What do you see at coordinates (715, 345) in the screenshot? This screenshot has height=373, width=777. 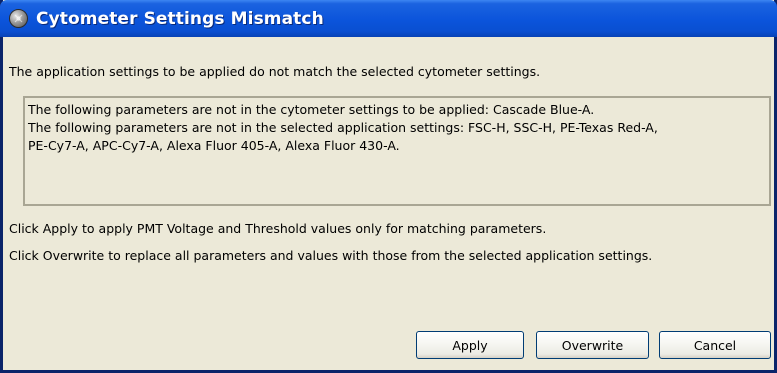 I see `cancel-button: Cancel` at bounding box center [715, 345].